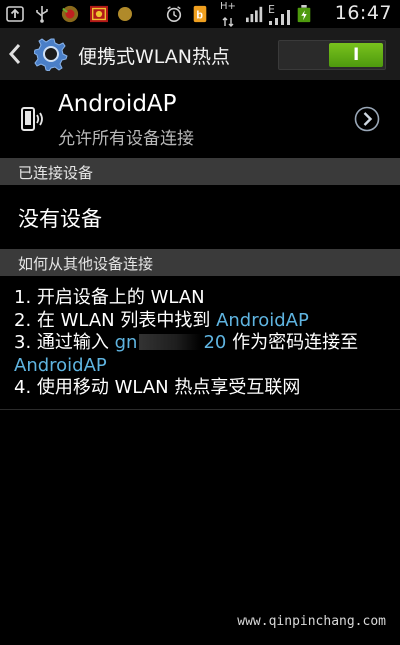 The width and height of the screenshot is (400, 645). I want to click on step-3: 3. 通过输入 gn 20 作为密码连接至, so click(186, 343).